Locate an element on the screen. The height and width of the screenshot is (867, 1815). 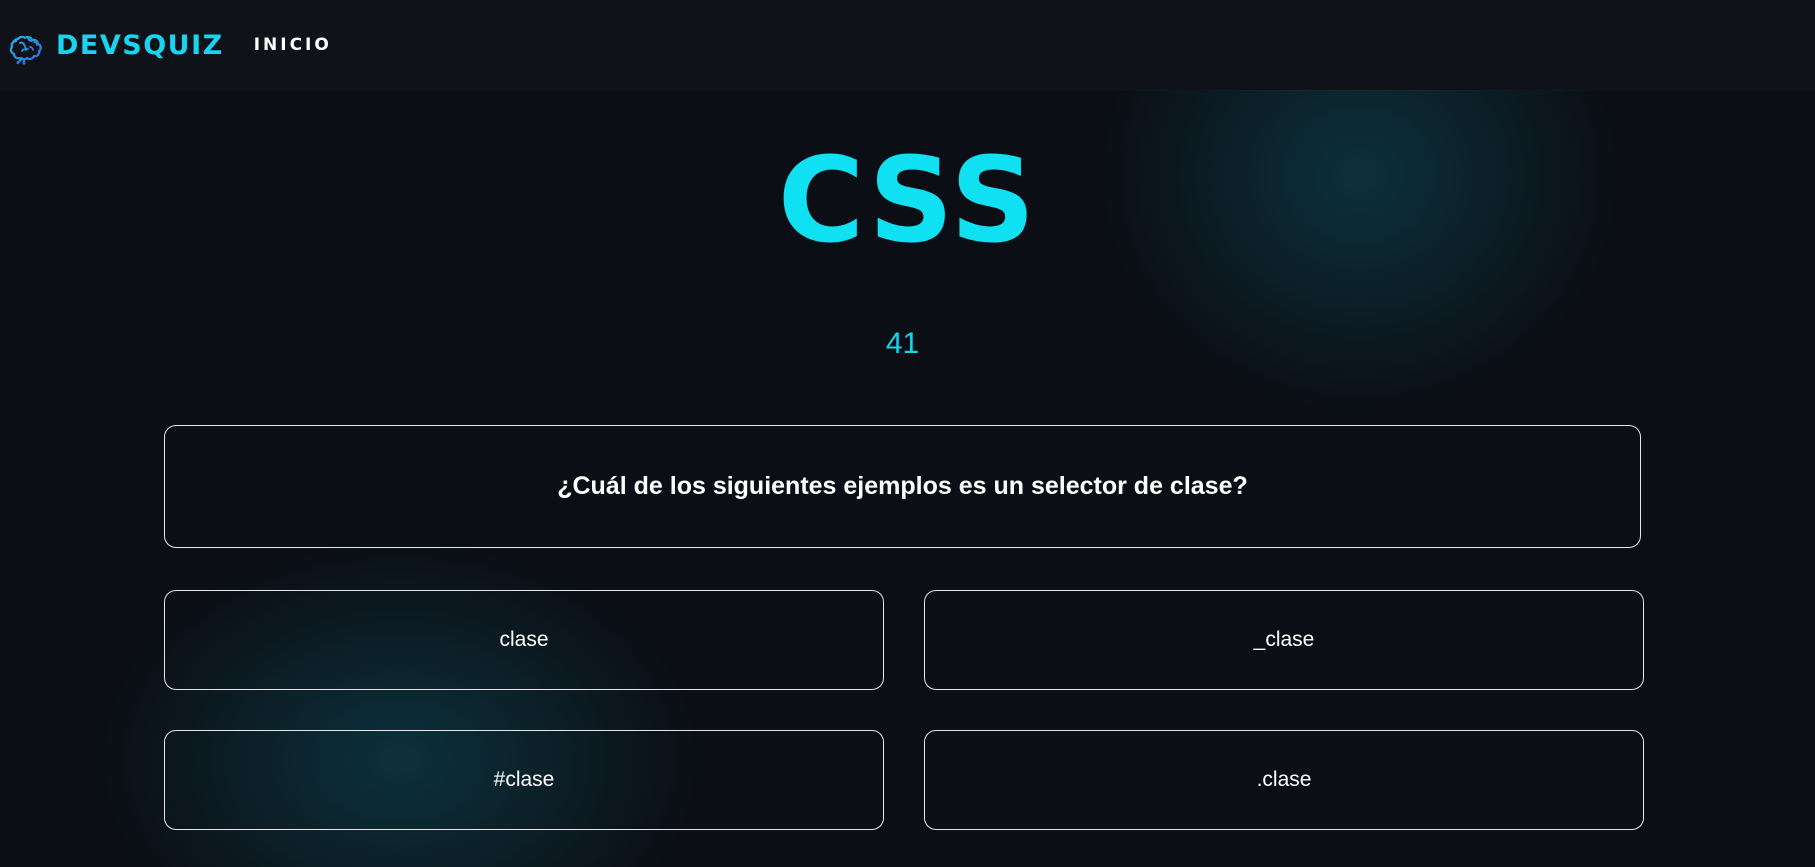
answer-option-3: #clase is located at coordinates (524, 780).